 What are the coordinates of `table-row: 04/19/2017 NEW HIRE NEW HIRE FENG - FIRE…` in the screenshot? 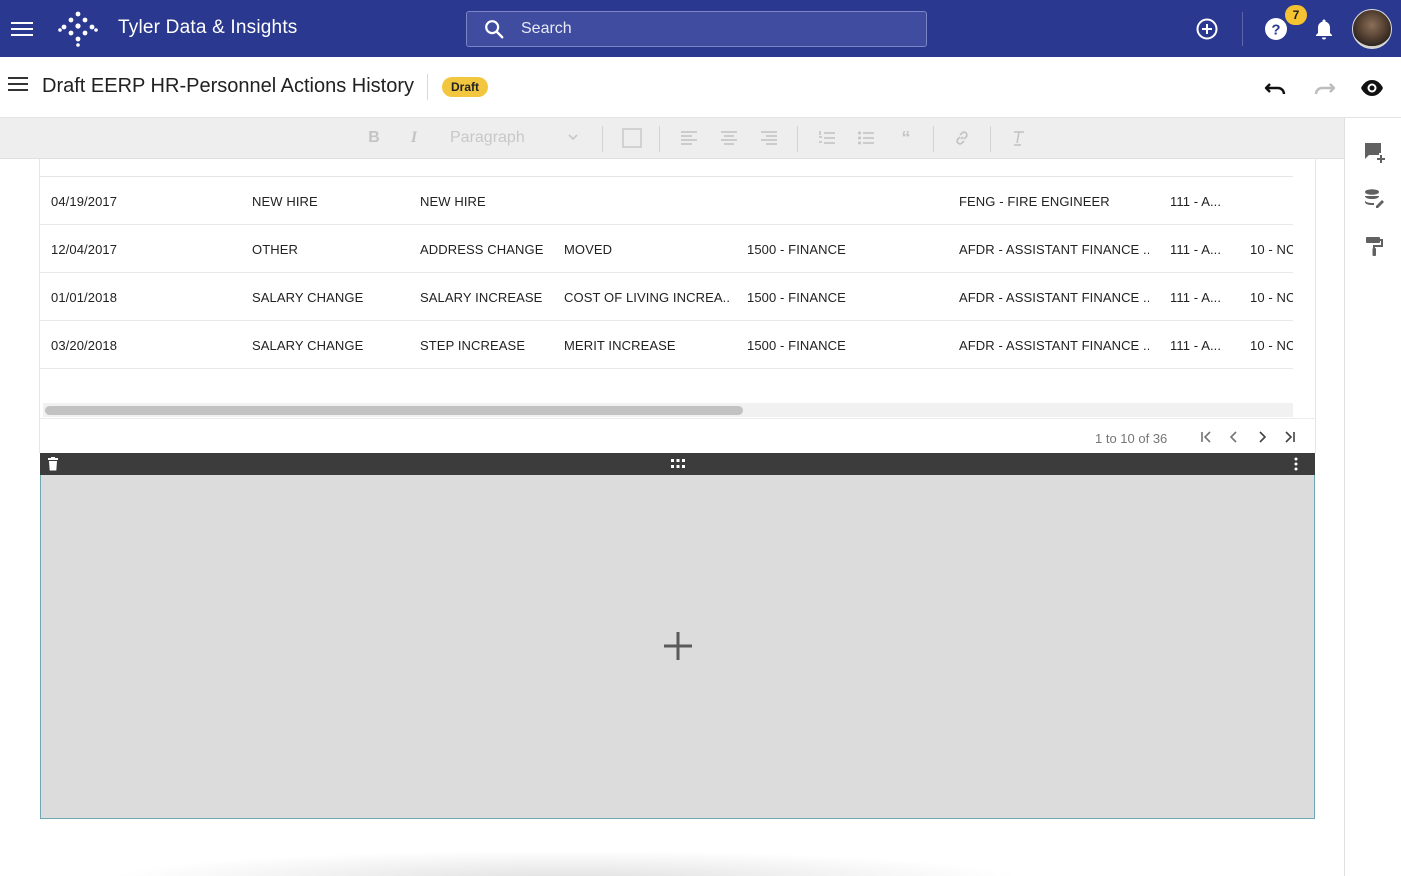 It's located at (666, 201).